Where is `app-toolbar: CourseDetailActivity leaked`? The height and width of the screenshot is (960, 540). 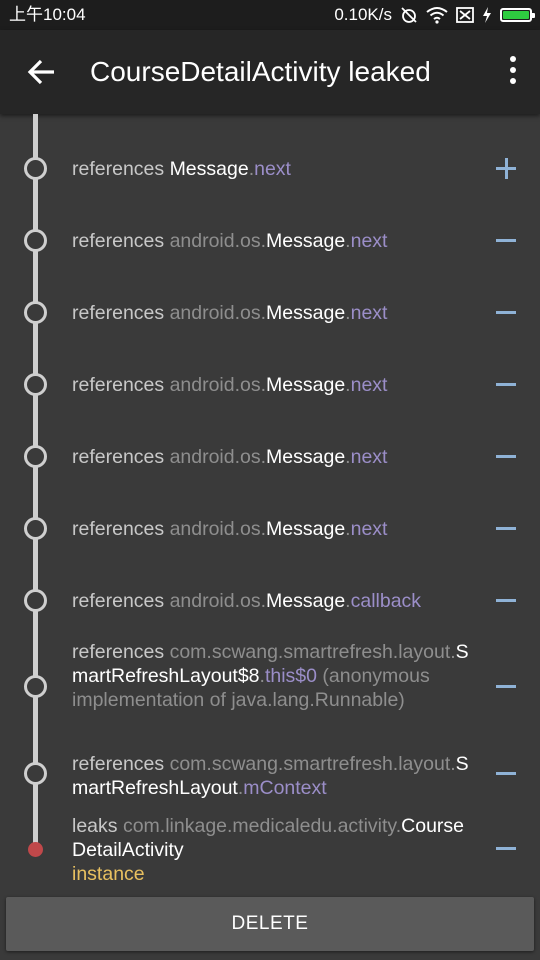 app-toolbar: CourseDetailActivity leaked is located at coordinates (270, 72).